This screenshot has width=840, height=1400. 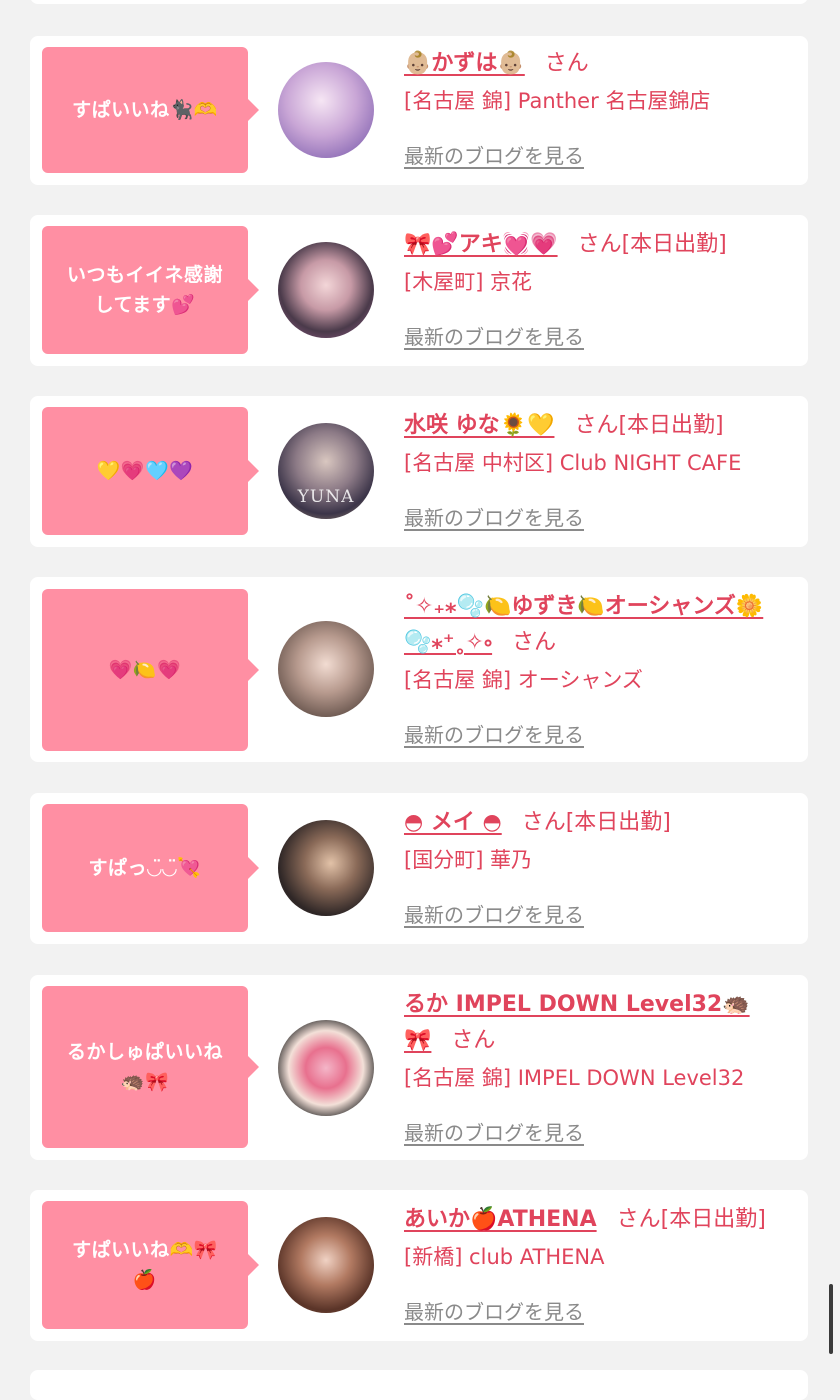 What do you see at coordinates (326, 497) in the screenshot?
I see `avatar-caption: YUNA` at bounding box center [326, 497].